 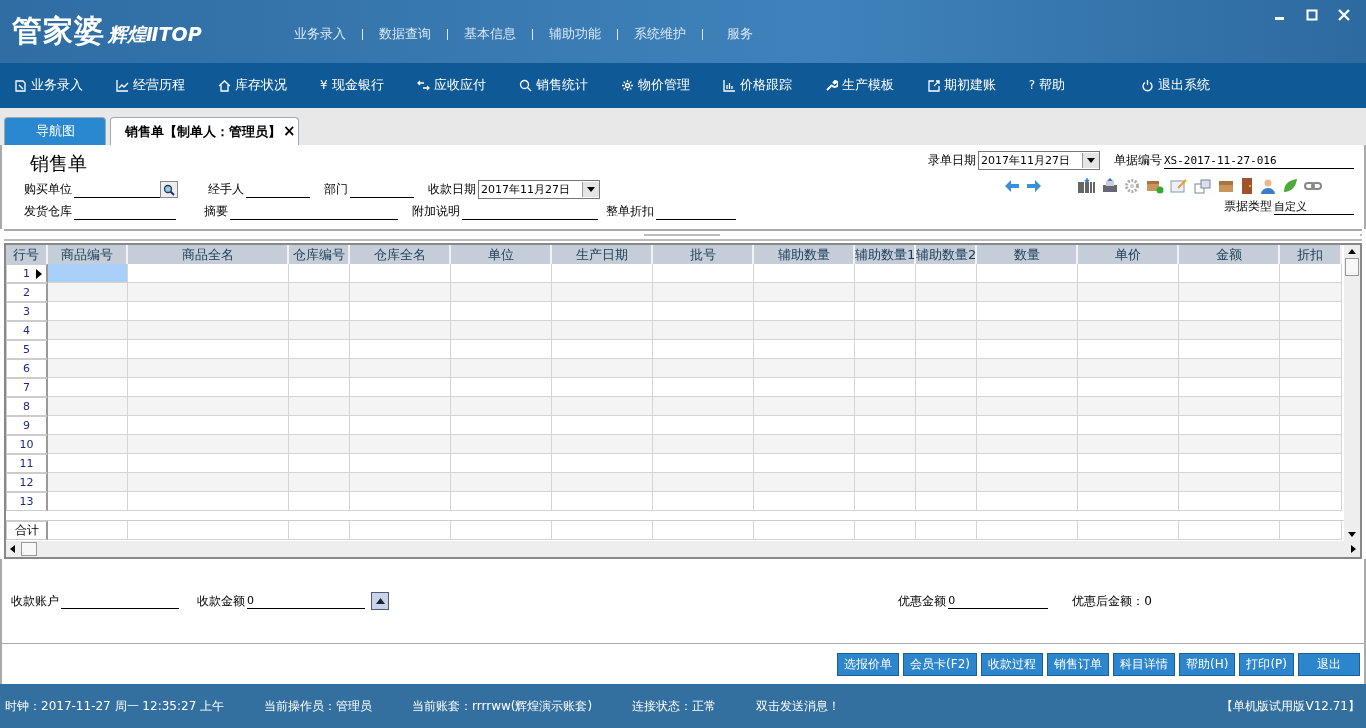 What do you see at coordinates (35, 601) in the screenshot?
I see `field-label: 收款账户` at bounding box center [35, 601].